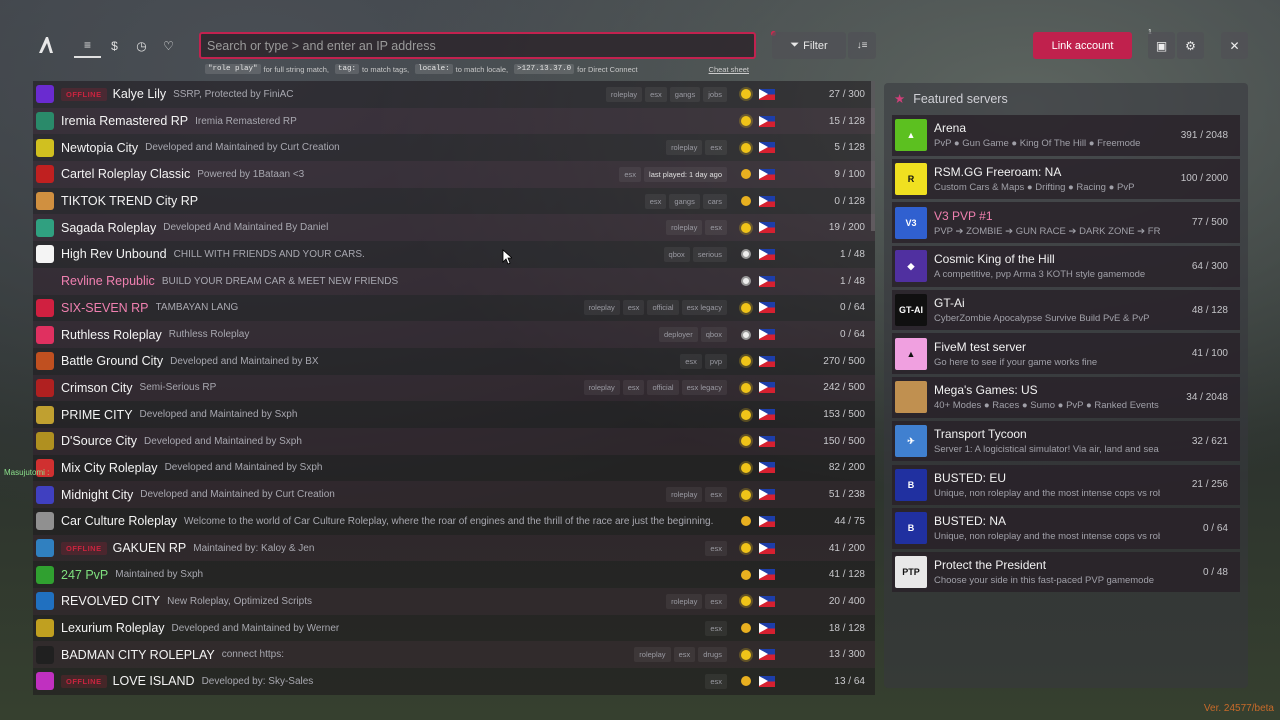 Image resolution: width=1280 pixels, height=720 pixels. What do you see at coordinates (149, 548) in the screenshot?
I see `server-name: GAKUEN RP` at bounding box center [149, 548].